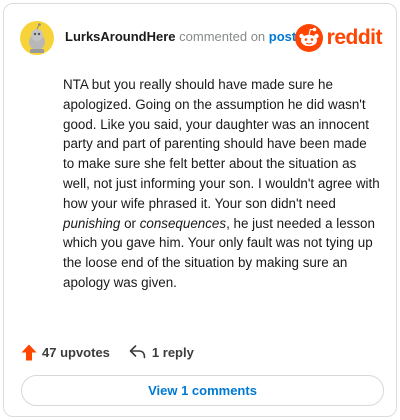 The width and height of the screenshot is (400, 420). I want to click on comment-body-text-2: or, so click(130, 223).